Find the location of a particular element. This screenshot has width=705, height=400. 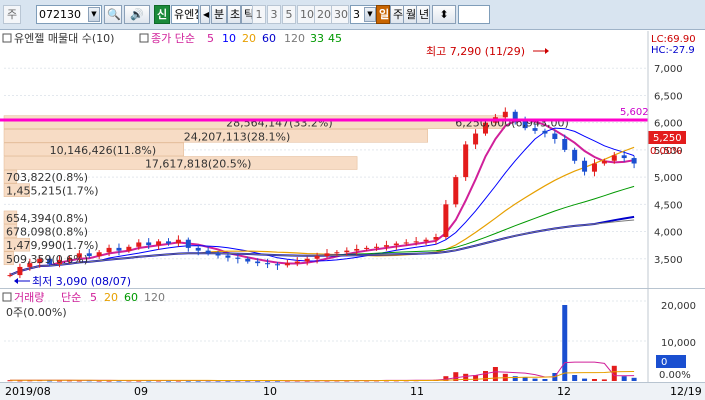

triangle-left-icon: ◀ is located at coordinates (206, 14).